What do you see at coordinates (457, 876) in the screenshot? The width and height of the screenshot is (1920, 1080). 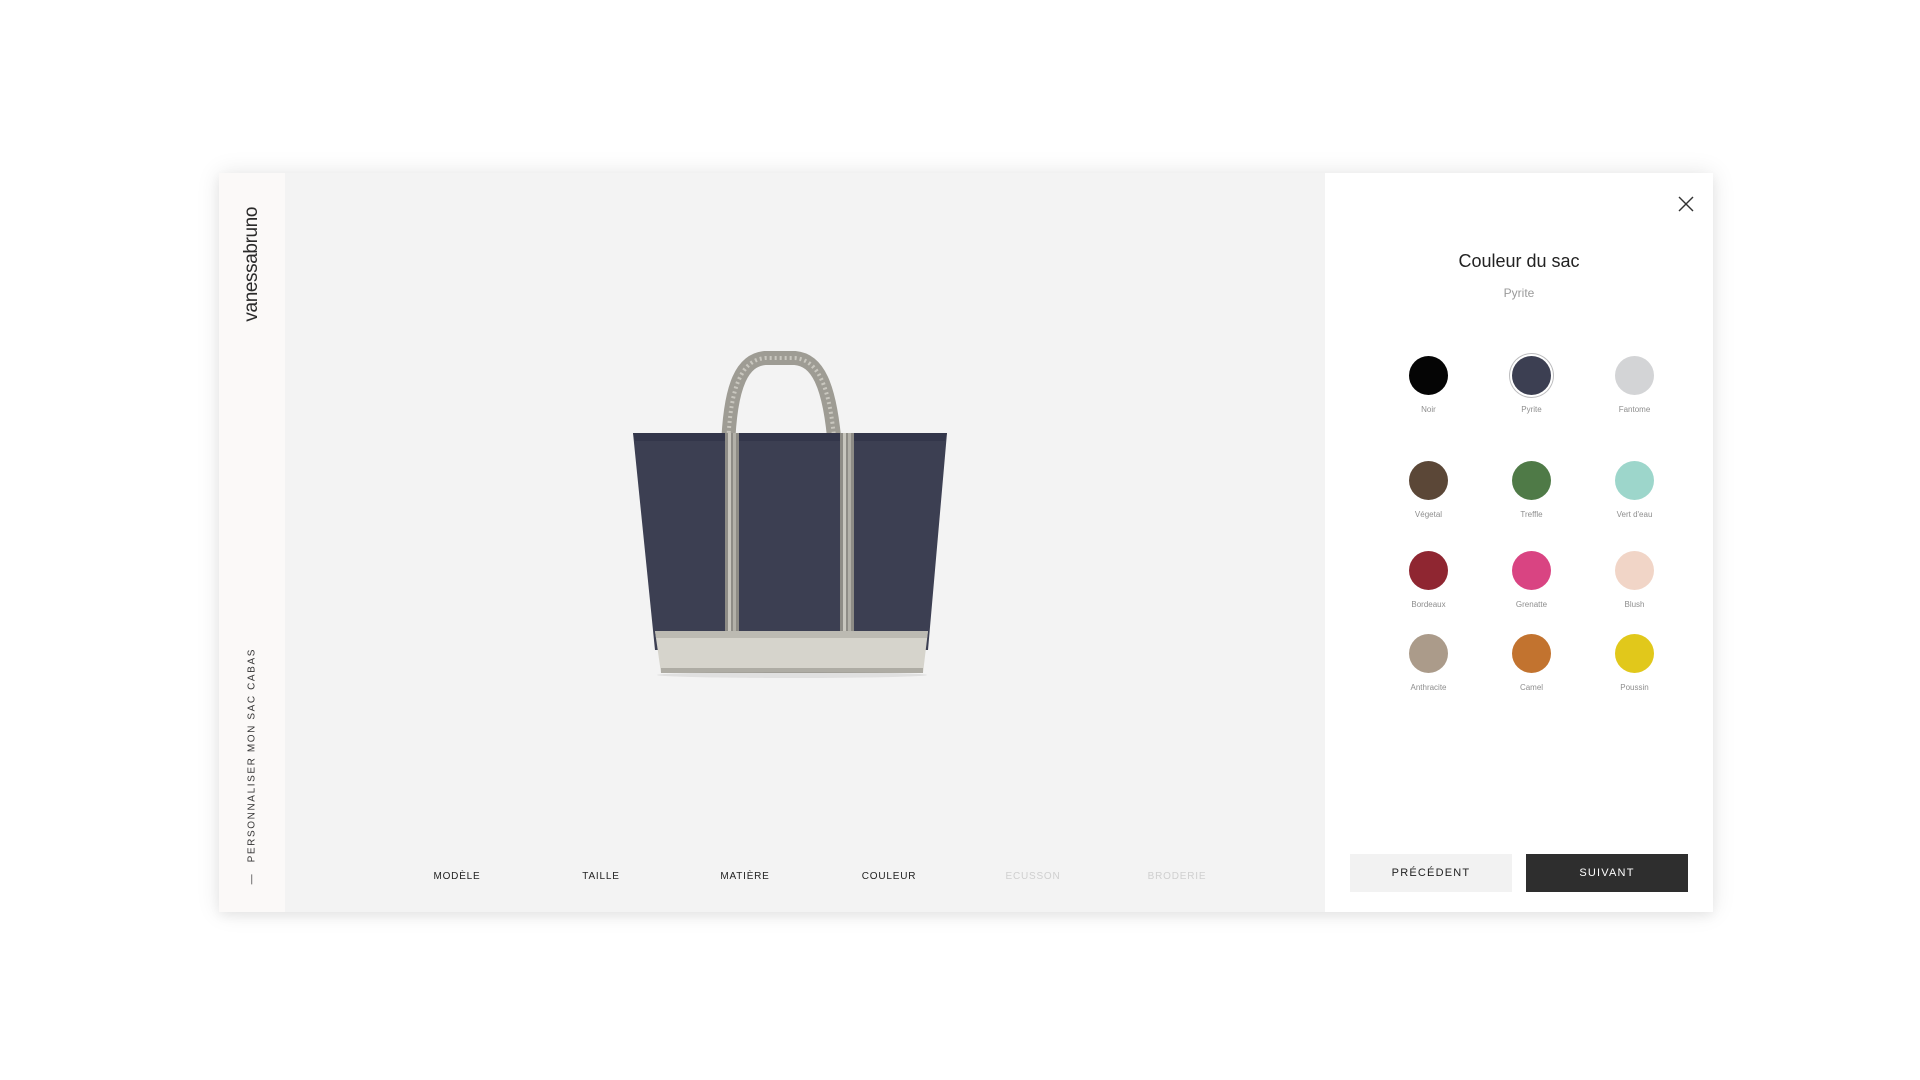 I see `step-modele: MODÈLE` at bounding box center [457, 876].